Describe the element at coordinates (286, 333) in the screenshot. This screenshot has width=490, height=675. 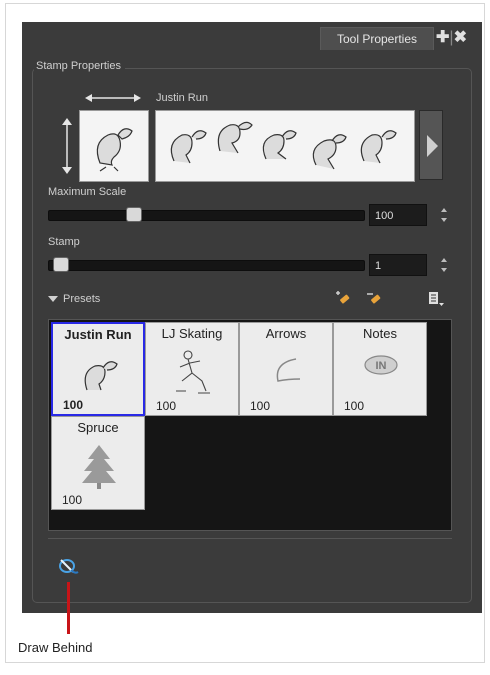
I see `preset-name: Arrows` at that location.